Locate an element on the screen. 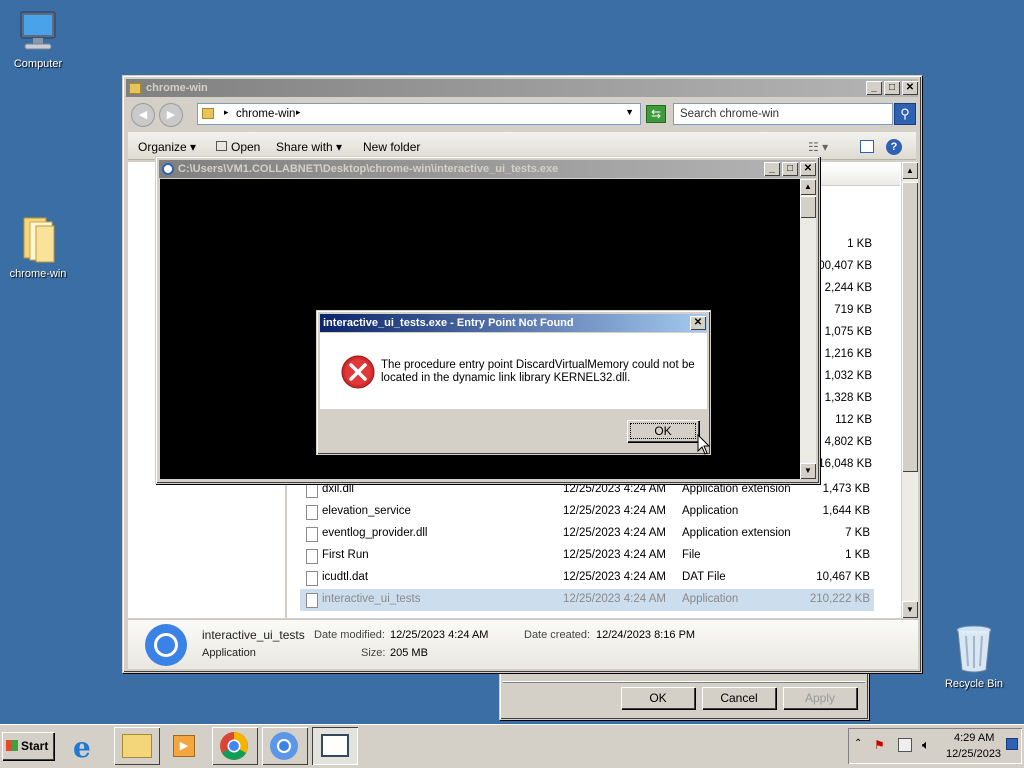 The width and height of the screenshot is (1024, 768). file-type: Application is located at coordinates (710, 511).